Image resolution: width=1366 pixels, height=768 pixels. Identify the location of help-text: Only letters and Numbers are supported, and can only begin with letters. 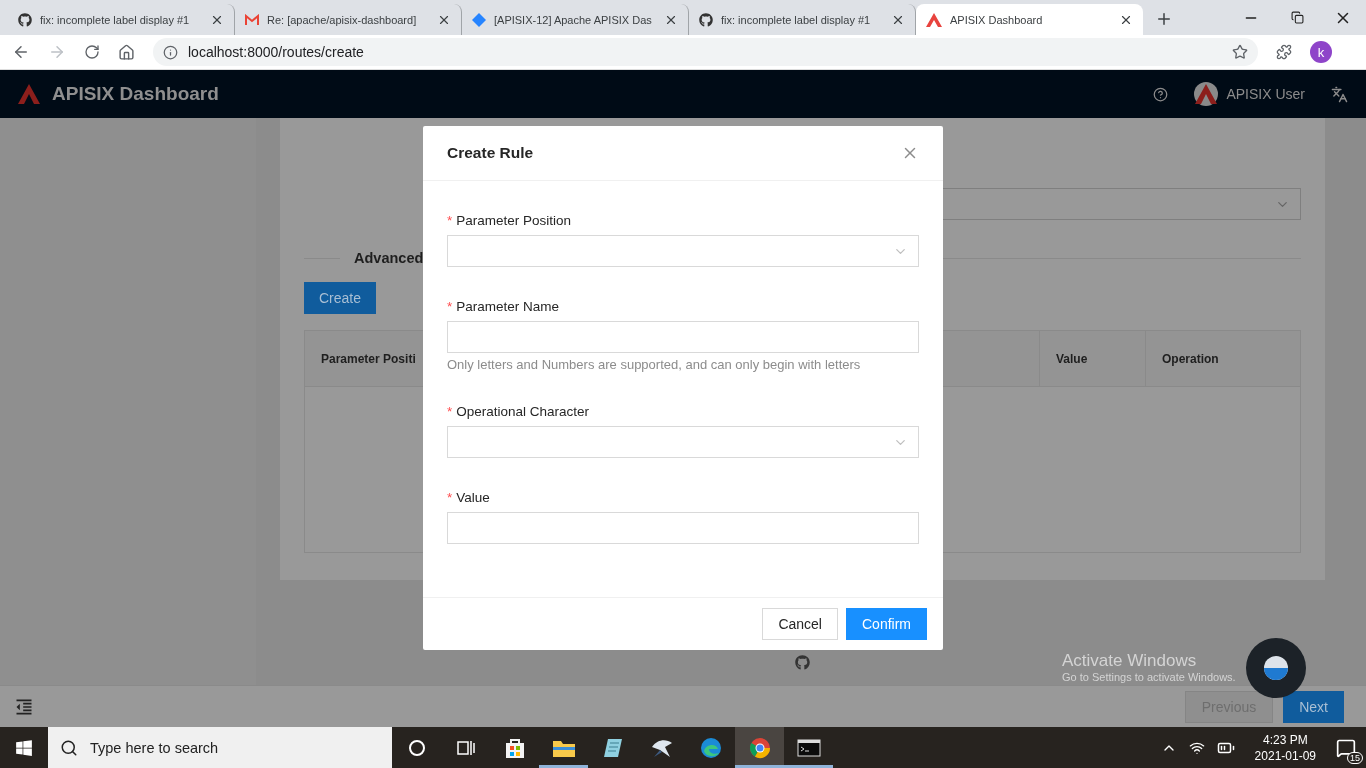
(654, 364).